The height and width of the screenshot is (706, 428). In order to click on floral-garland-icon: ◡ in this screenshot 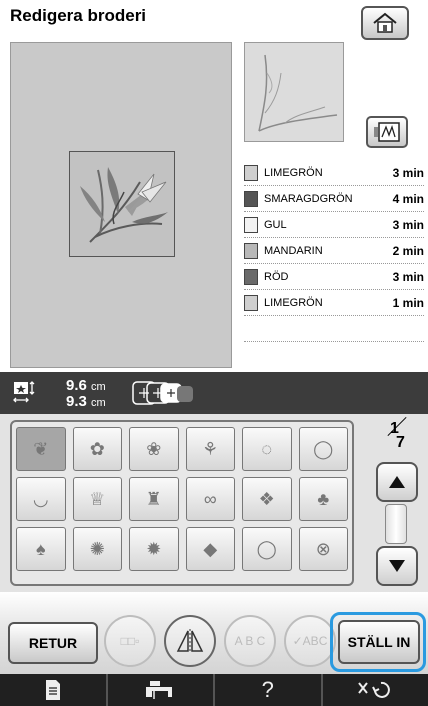, I will do `click(40, 498)`.